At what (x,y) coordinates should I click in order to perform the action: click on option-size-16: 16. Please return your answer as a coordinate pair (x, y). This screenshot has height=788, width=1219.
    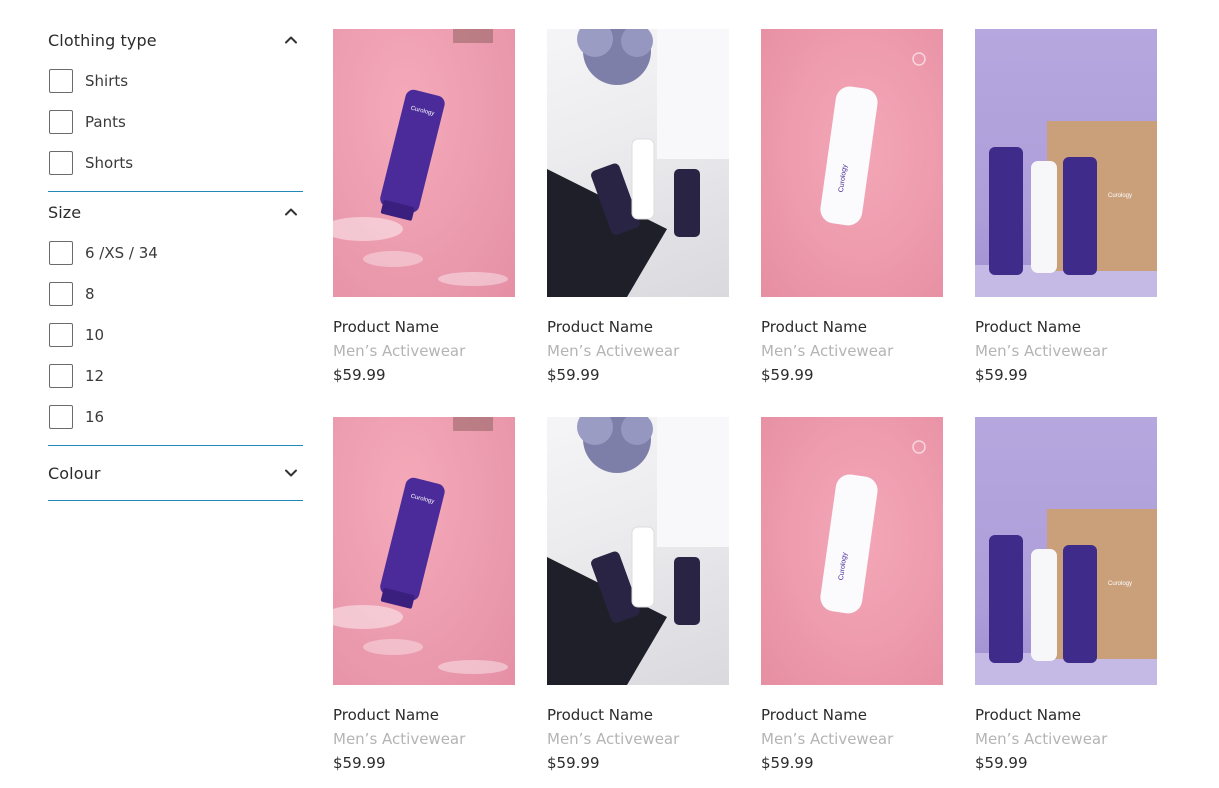
    Looking at the image, I should click on (175, 416).